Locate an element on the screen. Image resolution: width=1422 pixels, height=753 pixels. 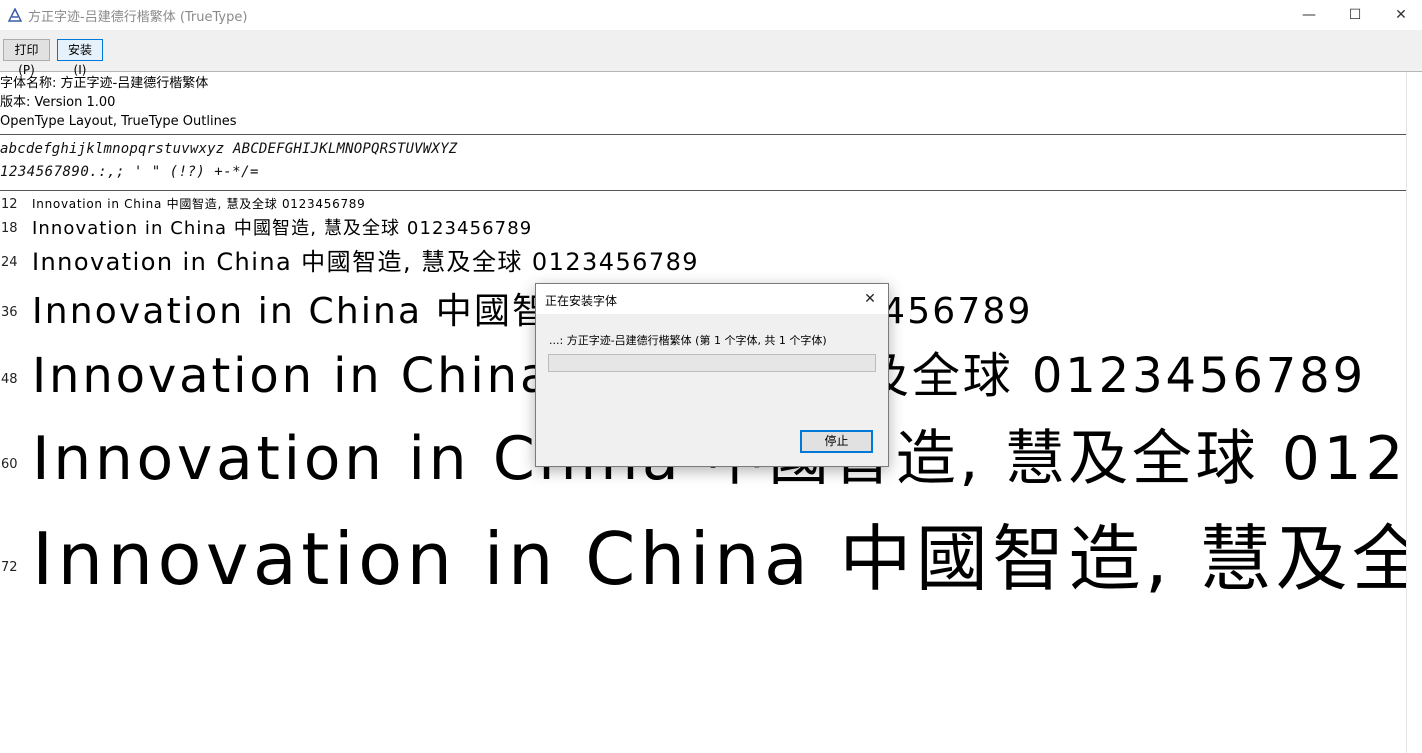
maximize-button: ☐ is located at coordinates (1355, 15).